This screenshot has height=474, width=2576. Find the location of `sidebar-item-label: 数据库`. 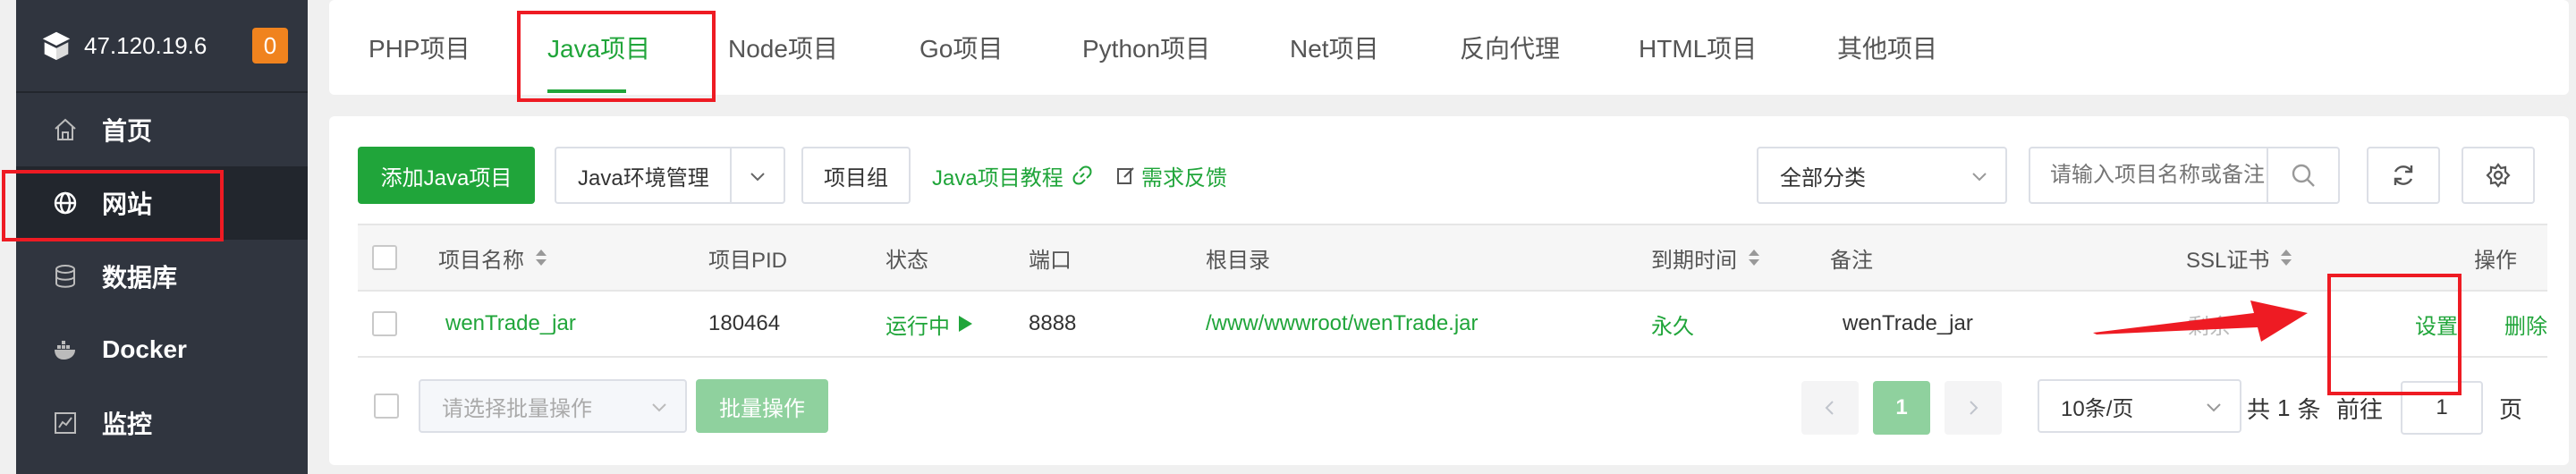

sidebar-item-label: 数据库 is located at coordinates (140, 278).